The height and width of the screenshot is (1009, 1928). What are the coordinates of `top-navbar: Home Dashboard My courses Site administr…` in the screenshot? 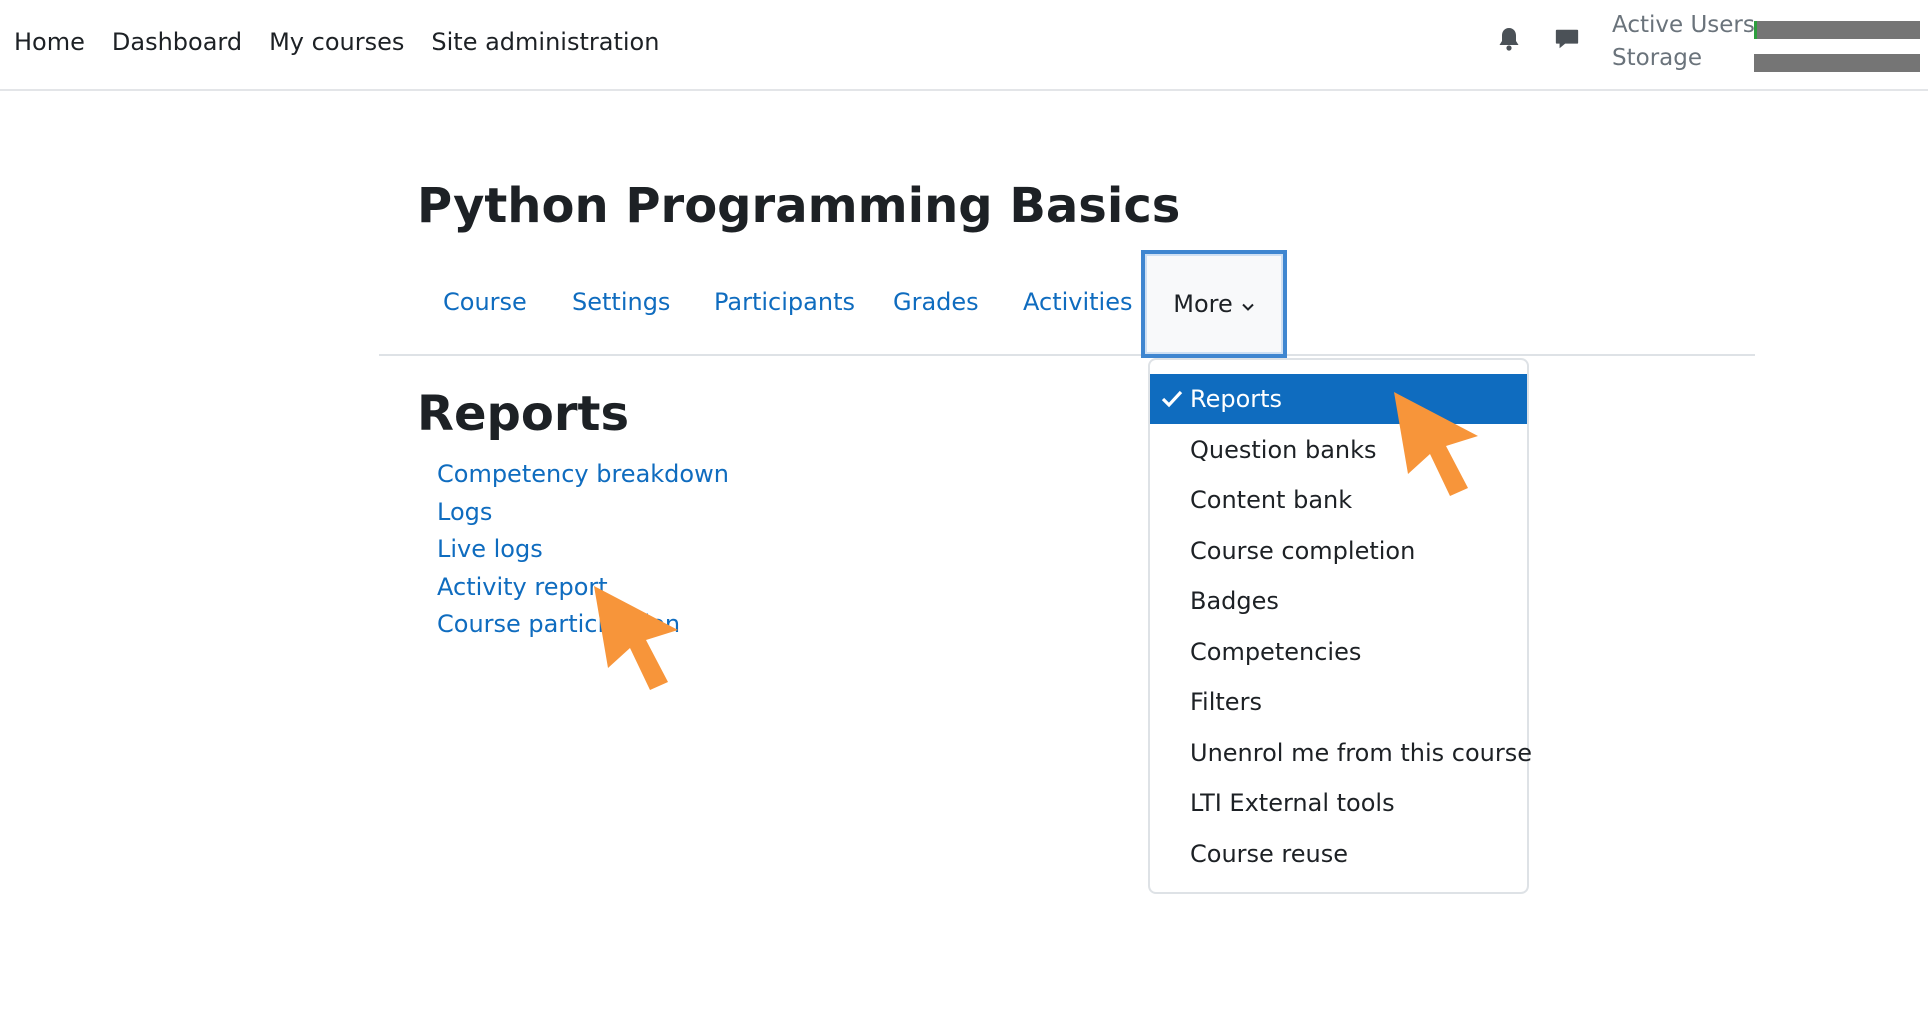 It's located at (964, 45).